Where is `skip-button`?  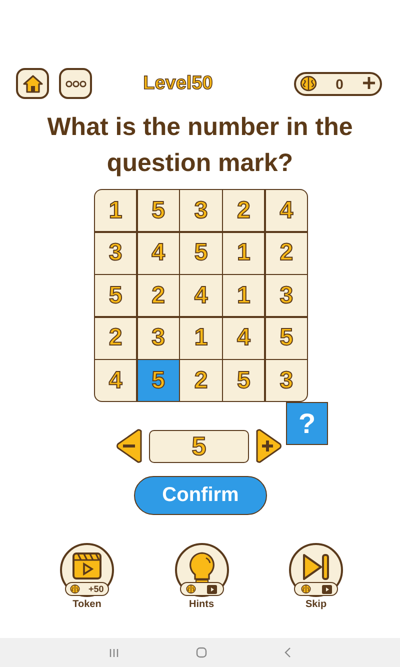 skip-button is located at coordinates (316, 570).